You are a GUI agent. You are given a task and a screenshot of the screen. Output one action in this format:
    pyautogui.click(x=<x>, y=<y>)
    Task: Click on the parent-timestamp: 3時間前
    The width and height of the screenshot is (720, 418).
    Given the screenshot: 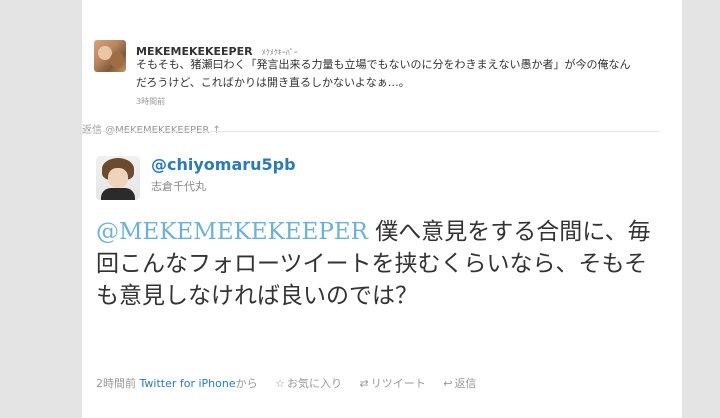 What is the action you would take?
    pyautogui.click(x=150, y=101)
    